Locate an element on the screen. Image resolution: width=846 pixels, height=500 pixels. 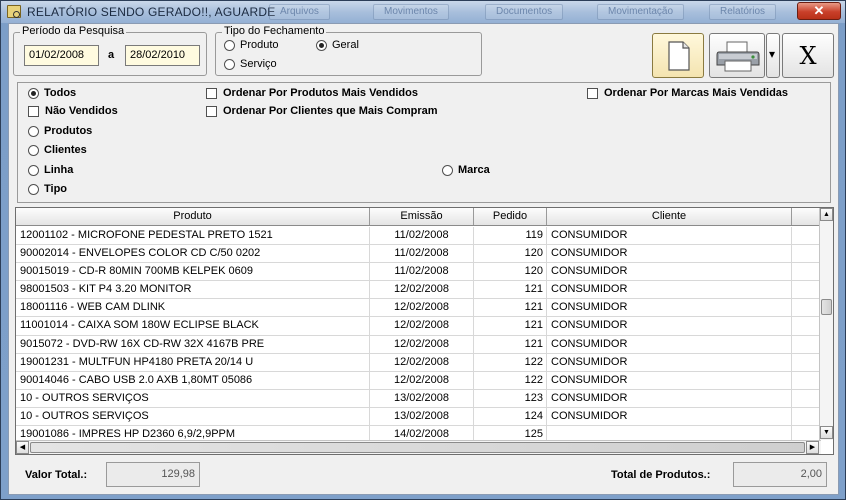
scroll-right-icon: ▶ is located at coordinates (812, 447).